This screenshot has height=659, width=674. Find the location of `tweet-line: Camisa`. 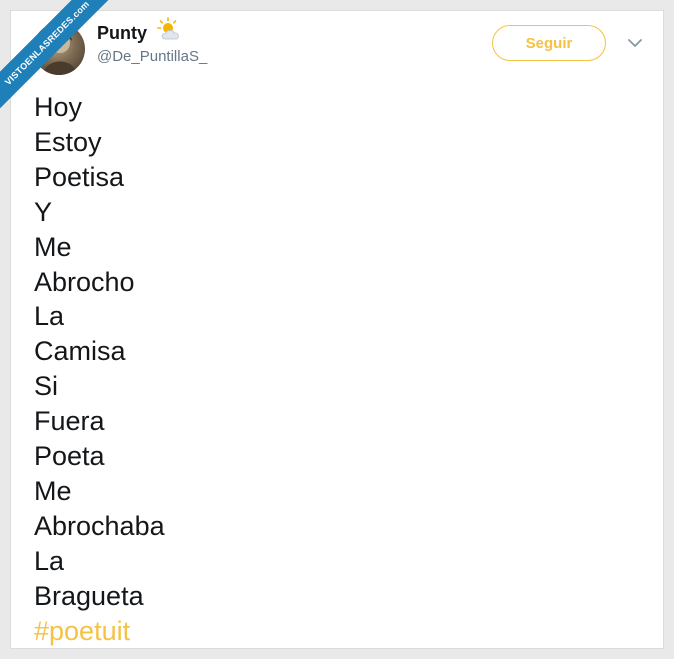

tweet-line: Camisa is located at coordinates (80, 351).